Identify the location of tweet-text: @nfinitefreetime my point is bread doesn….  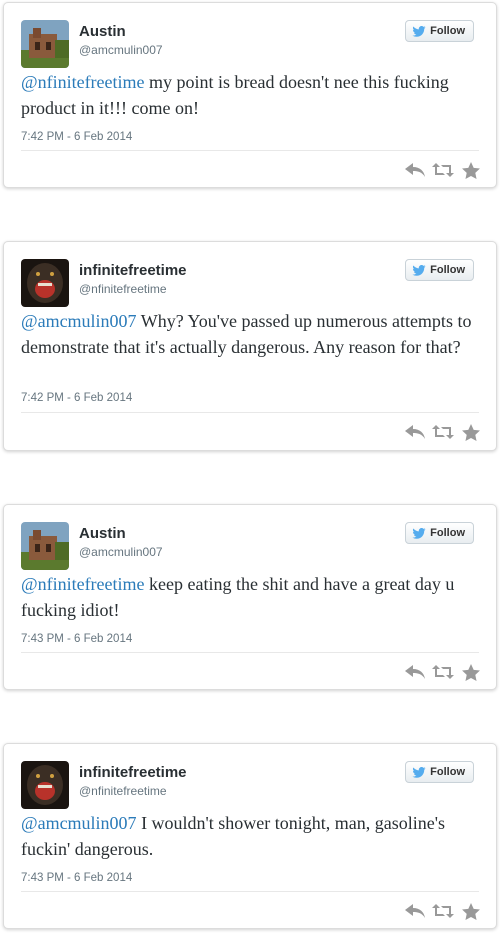
(249, 95).